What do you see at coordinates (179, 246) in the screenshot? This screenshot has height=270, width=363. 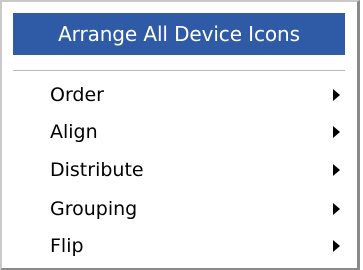 I see `menu-item-flip: Flip` at bounding box center [179, 246].